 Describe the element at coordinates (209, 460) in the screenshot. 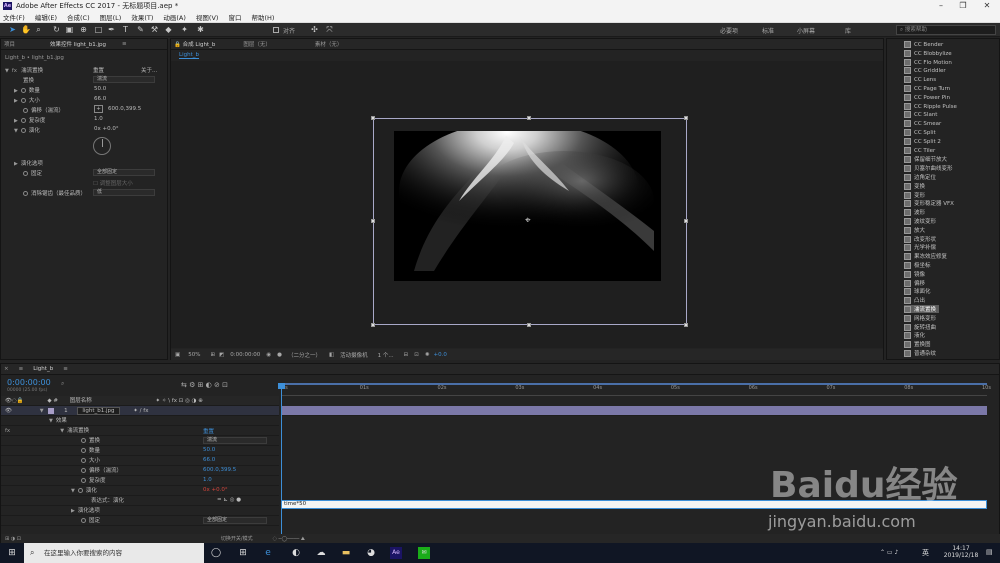

I see `tl-size-value: 66.0` at that location.